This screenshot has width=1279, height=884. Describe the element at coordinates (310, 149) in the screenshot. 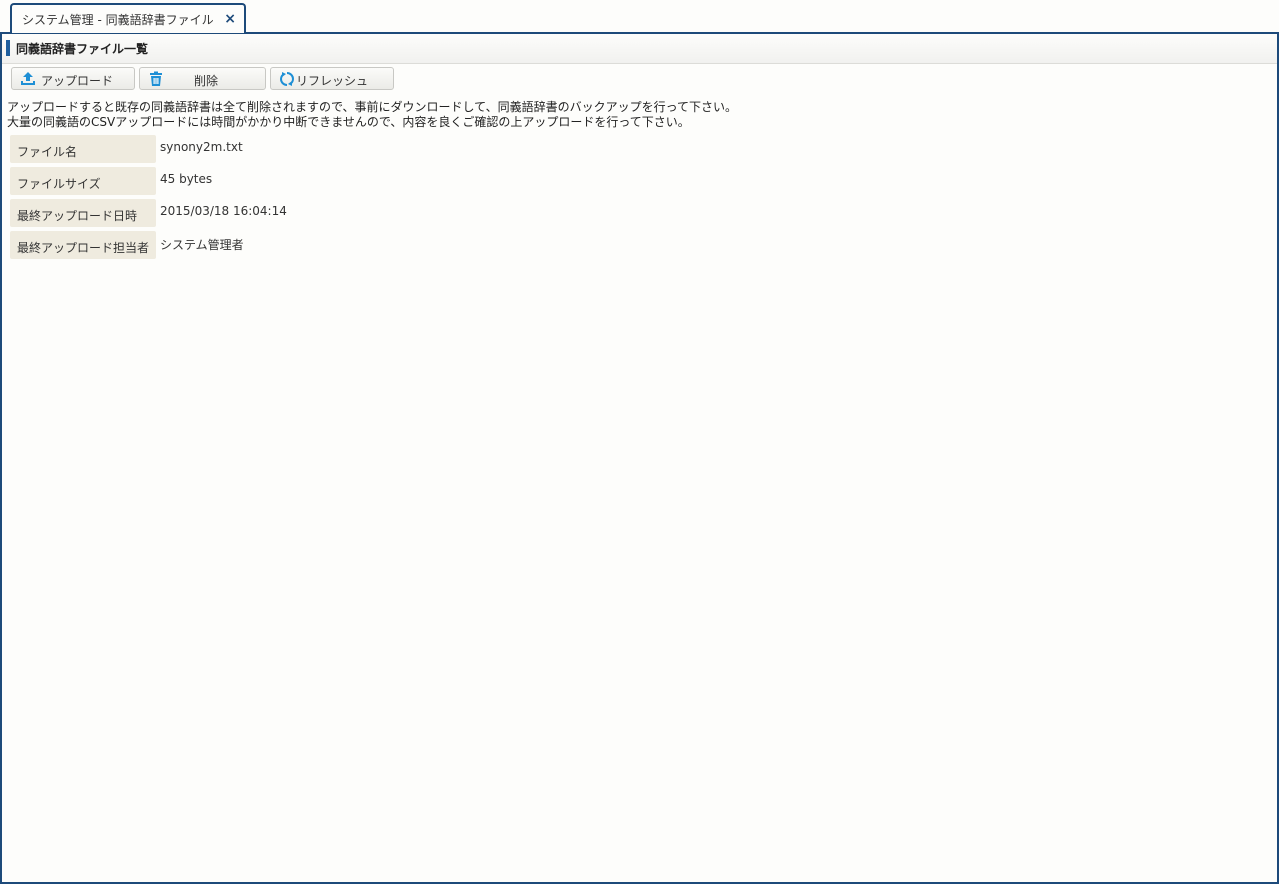

I see `info-row-filename: ファイル名 synony2m.txt` at that location.